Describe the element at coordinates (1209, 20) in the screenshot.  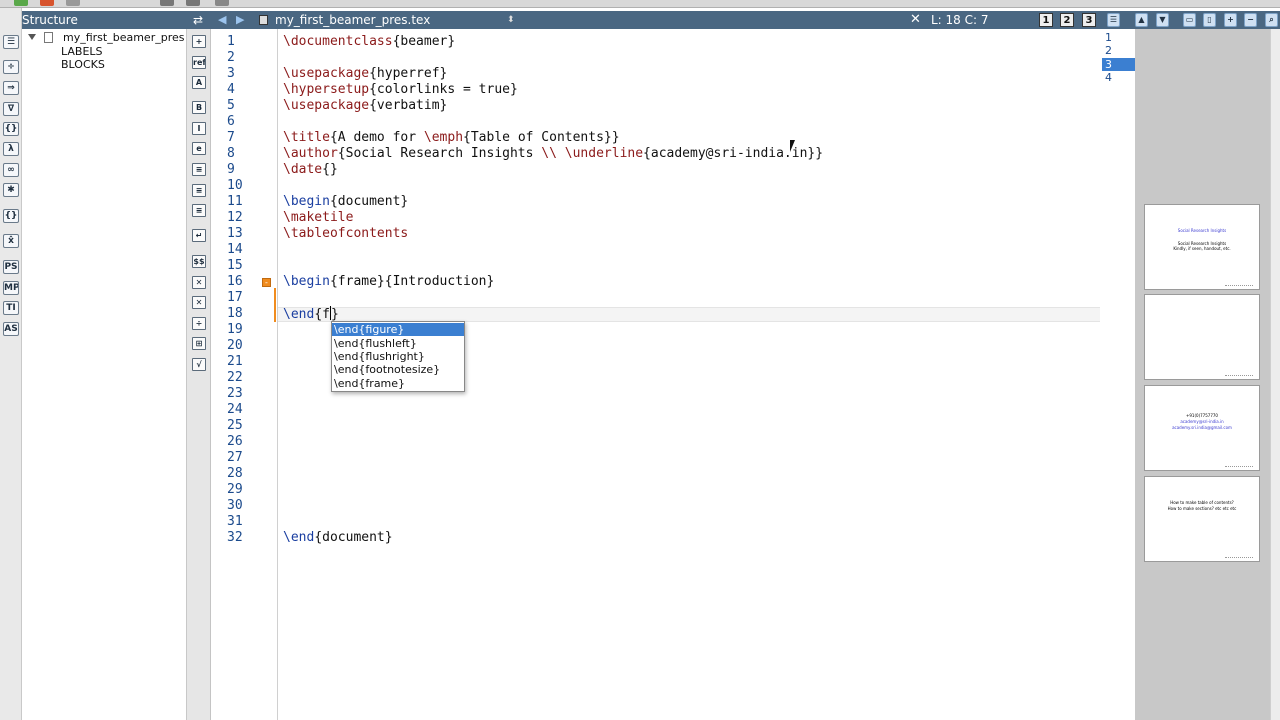
I see `fit-width-icon: ▯` at that location.